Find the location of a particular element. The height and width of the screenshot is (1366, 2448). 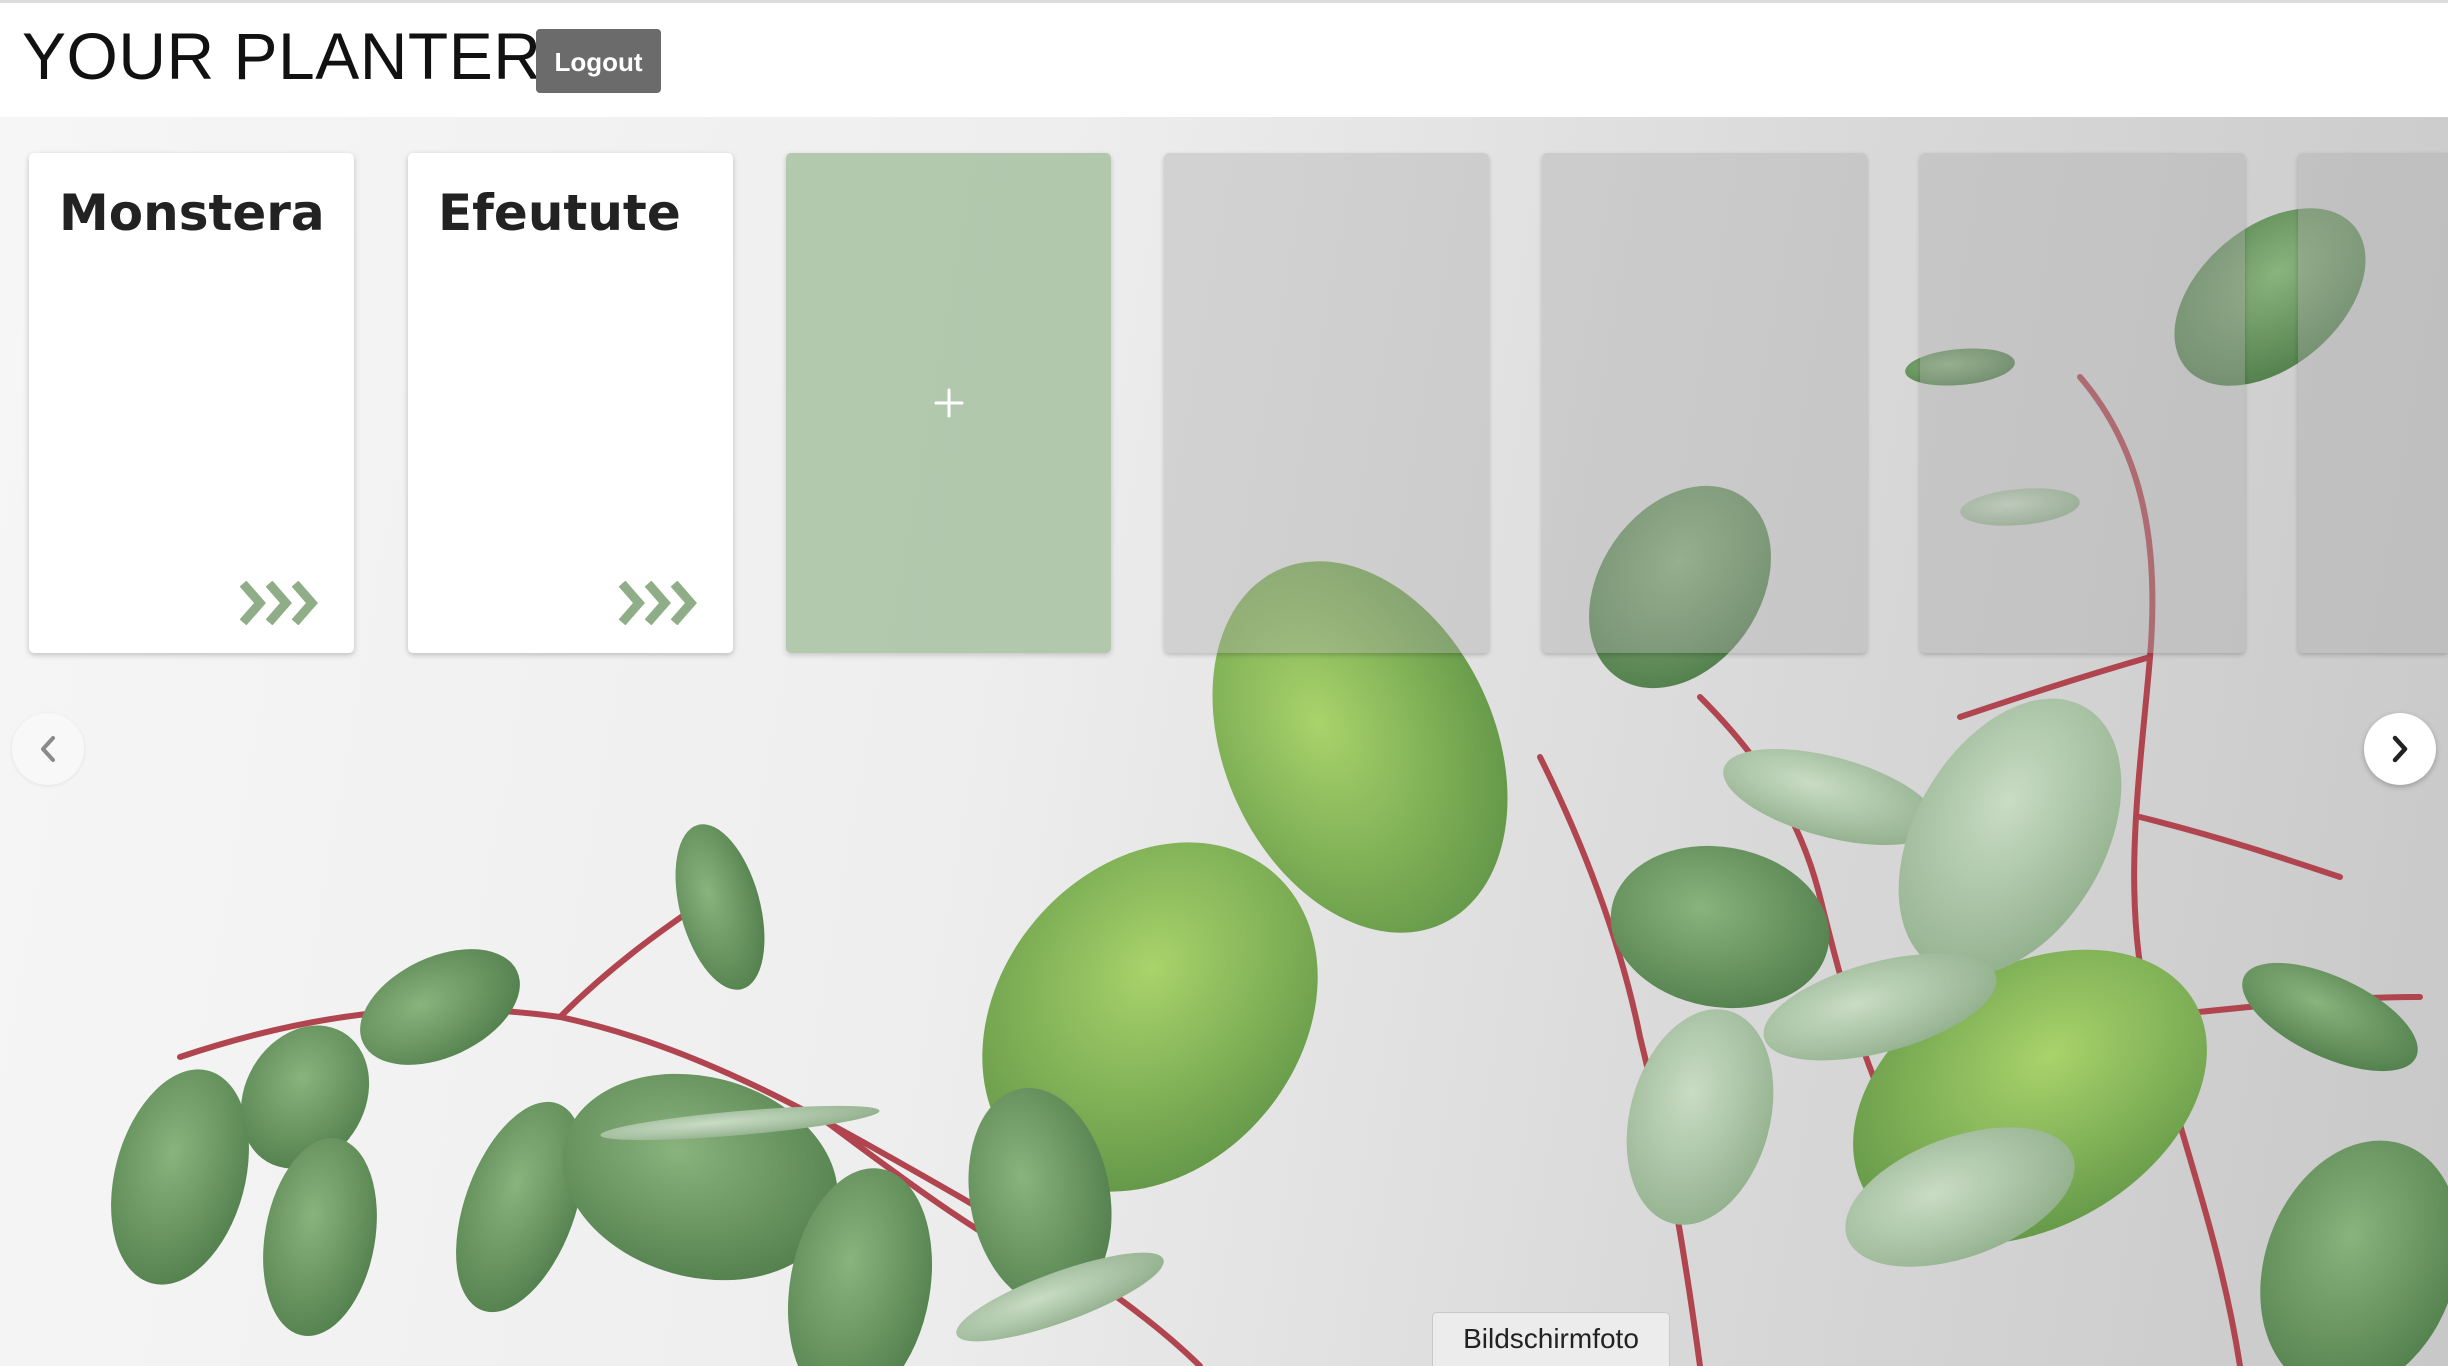

logout-button: Logout is located at coordinates (598, 61).